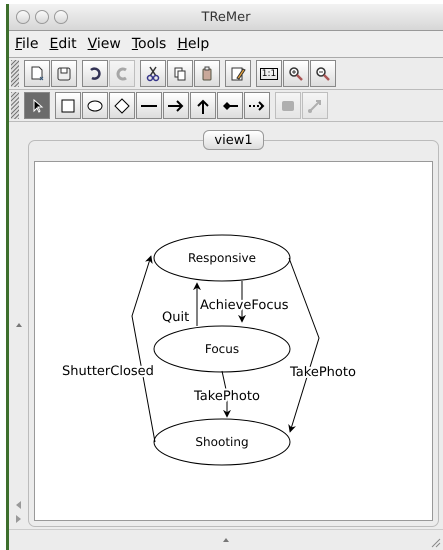 The height and width of the screenshot is (550, 443). I want to click on state-label: Responsive, so click(222, 258).